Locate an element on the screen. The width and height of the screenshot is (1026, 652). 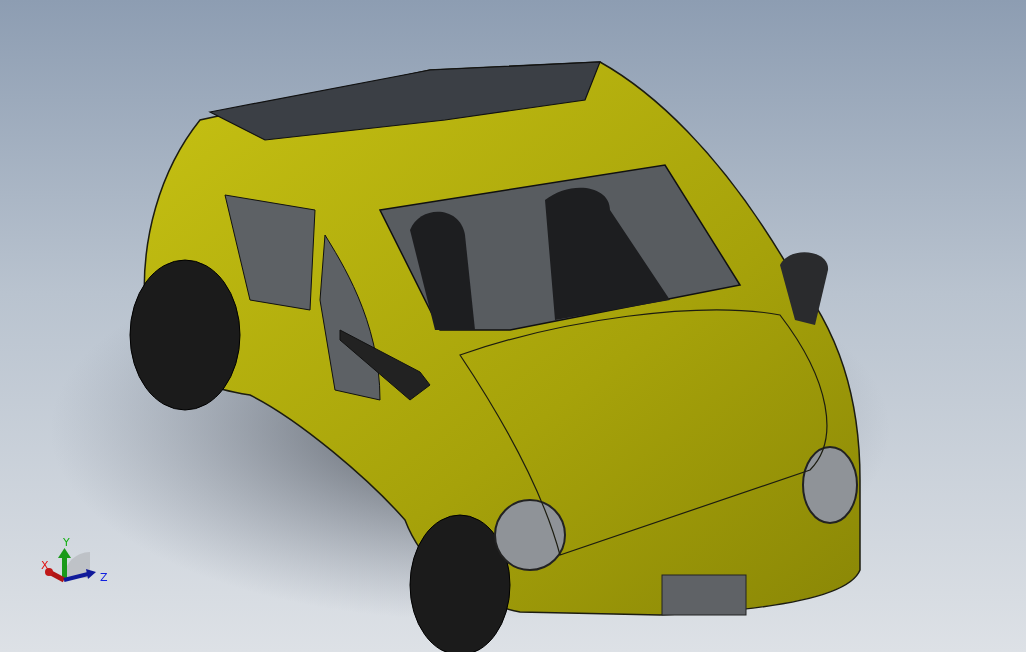
axis-label: Y is located at coordinates (66, 542).